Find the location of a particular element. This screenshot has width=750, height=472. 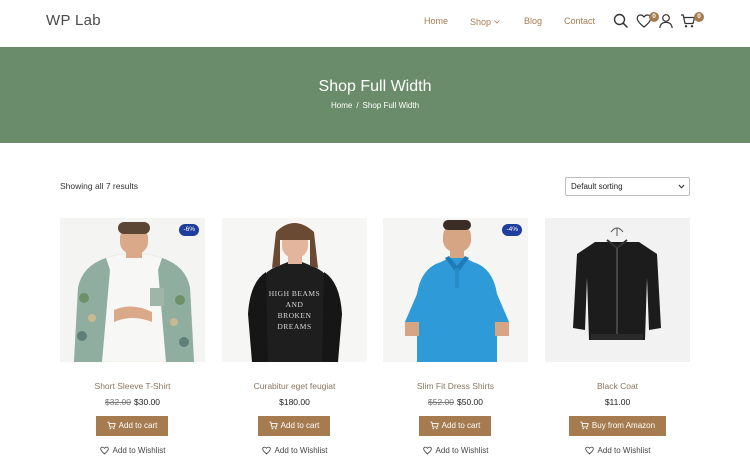

site-header: WP Lab Home Shop Blog Contact 0 0 is located at coordinates (375, 23).